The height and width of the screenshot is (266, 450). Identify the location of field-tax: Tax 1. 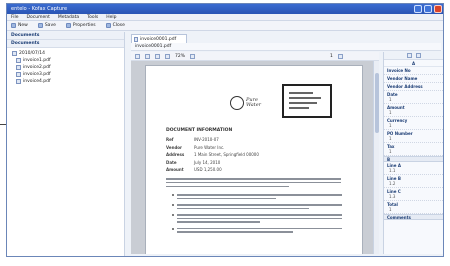
(413, 149).